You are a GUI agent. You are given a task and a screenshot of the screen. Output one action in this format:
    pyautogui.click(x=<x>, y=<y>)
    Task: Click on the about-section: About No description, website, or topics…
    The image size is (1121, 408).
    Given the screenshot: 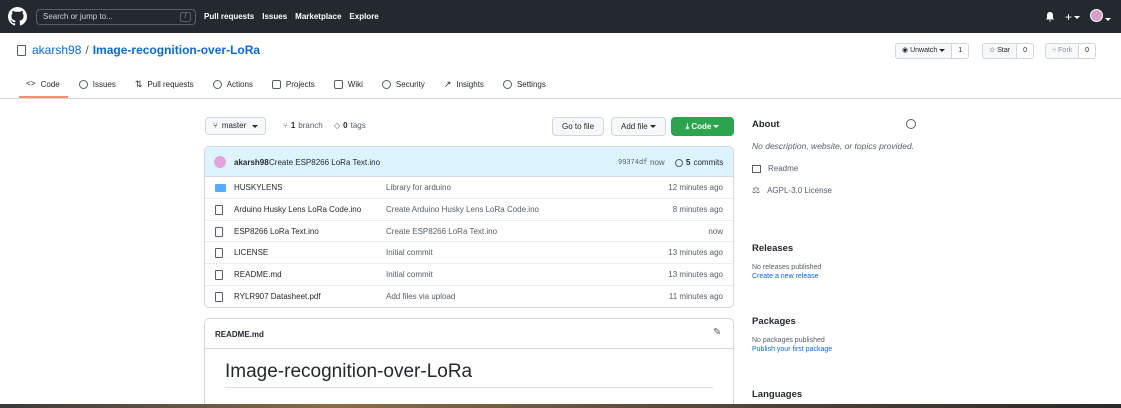 What is the action you would take?
    pyautogui.click(x=834, y=157)
    